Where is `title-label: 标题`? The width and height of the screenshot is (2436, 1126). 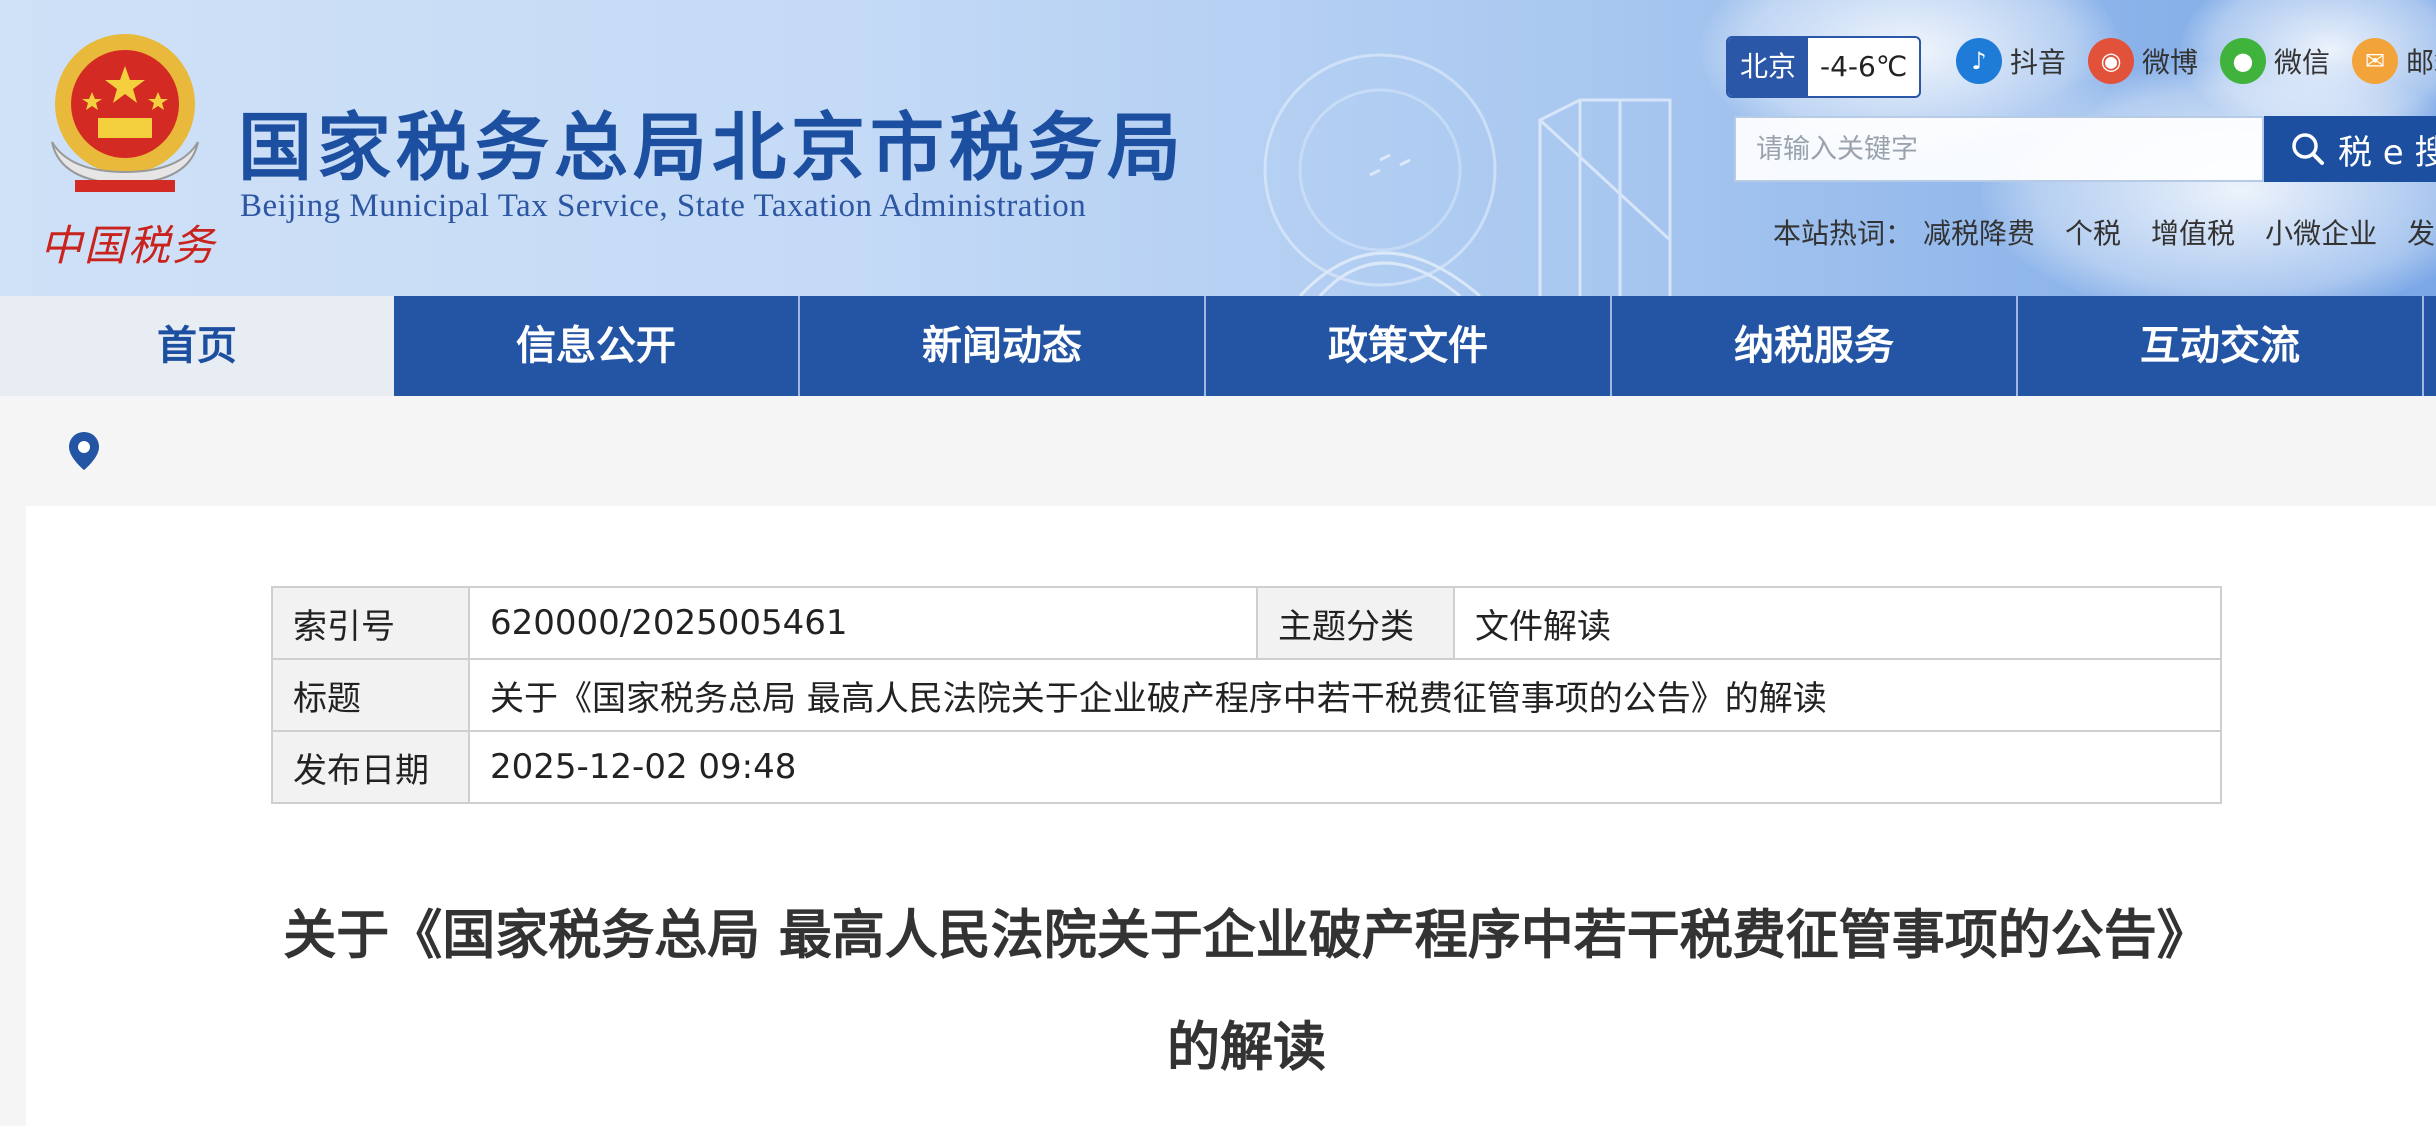
title-label: 标题 is located at coordinates (370, 695).